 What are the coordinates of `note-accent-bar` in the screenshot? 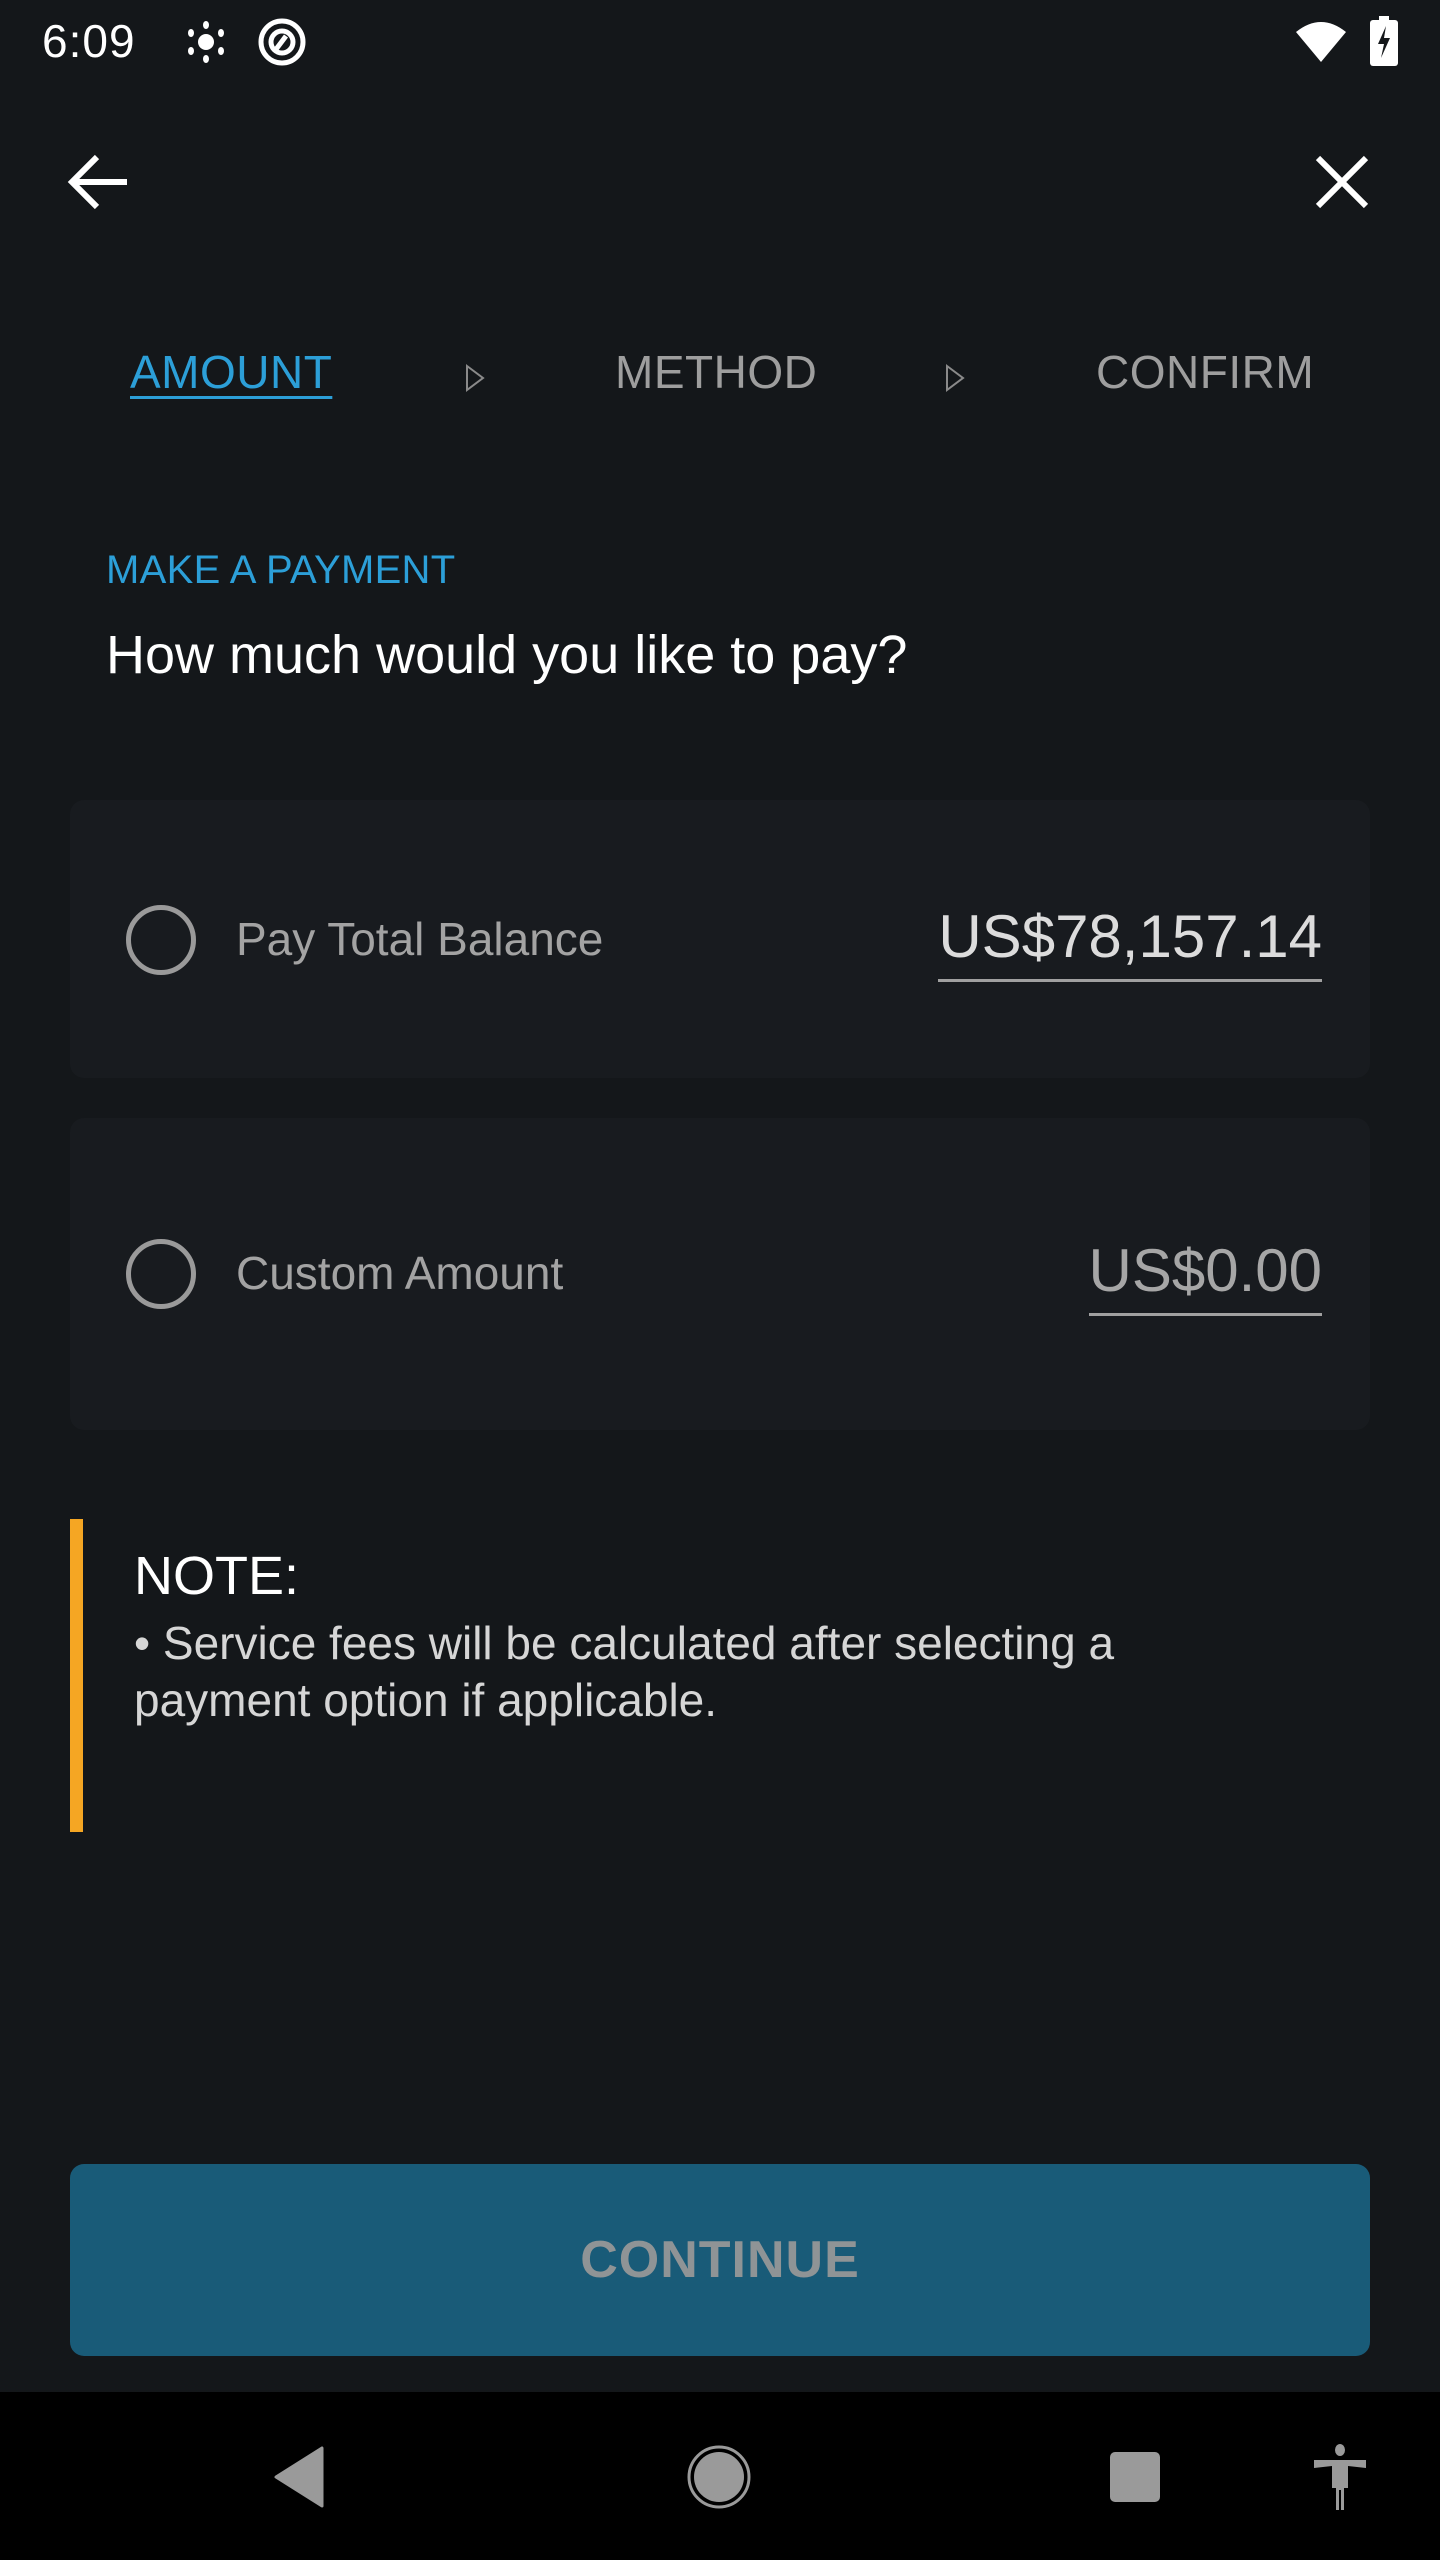 It's located at (76, 1675).